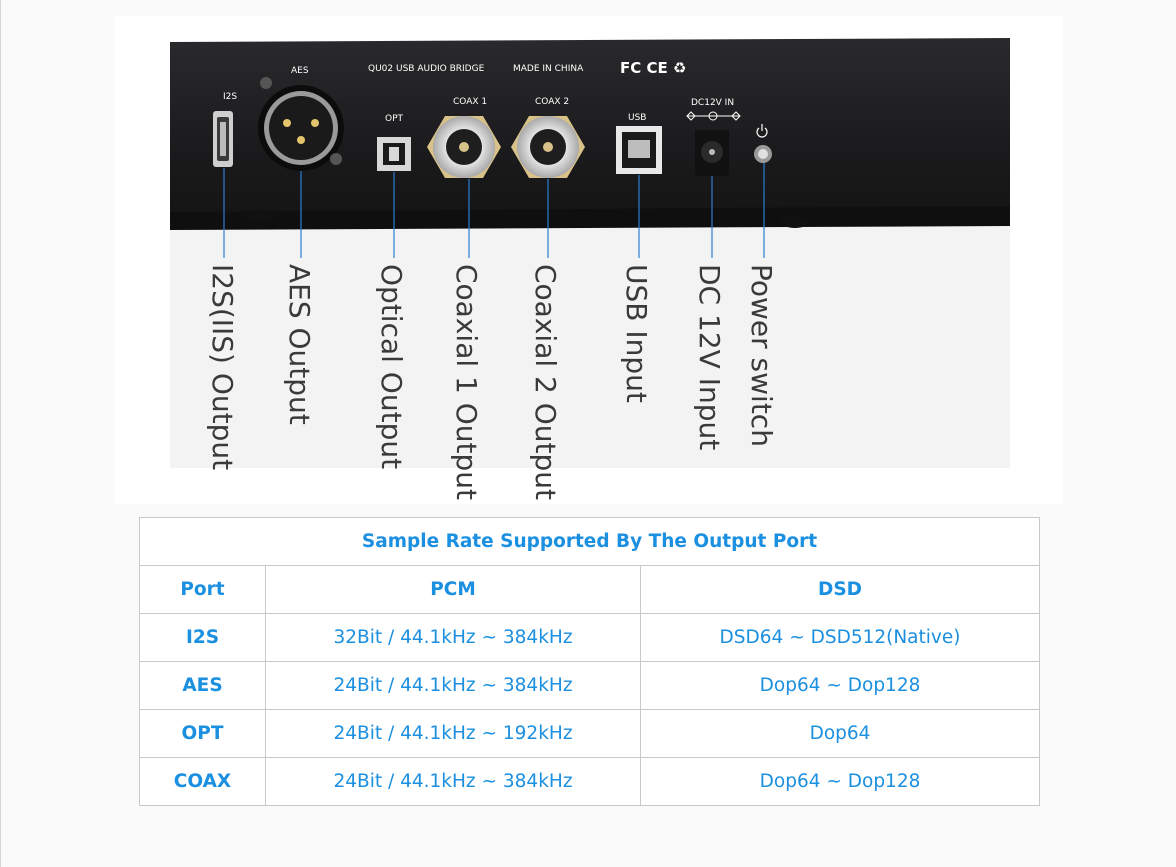 Image resolution: width=1176 pixels, height=867 pixels. What do you see at coordinates (453, 589) in the screenshot?
I see `header-pcm: PCM` at bounding box center [453, 589].